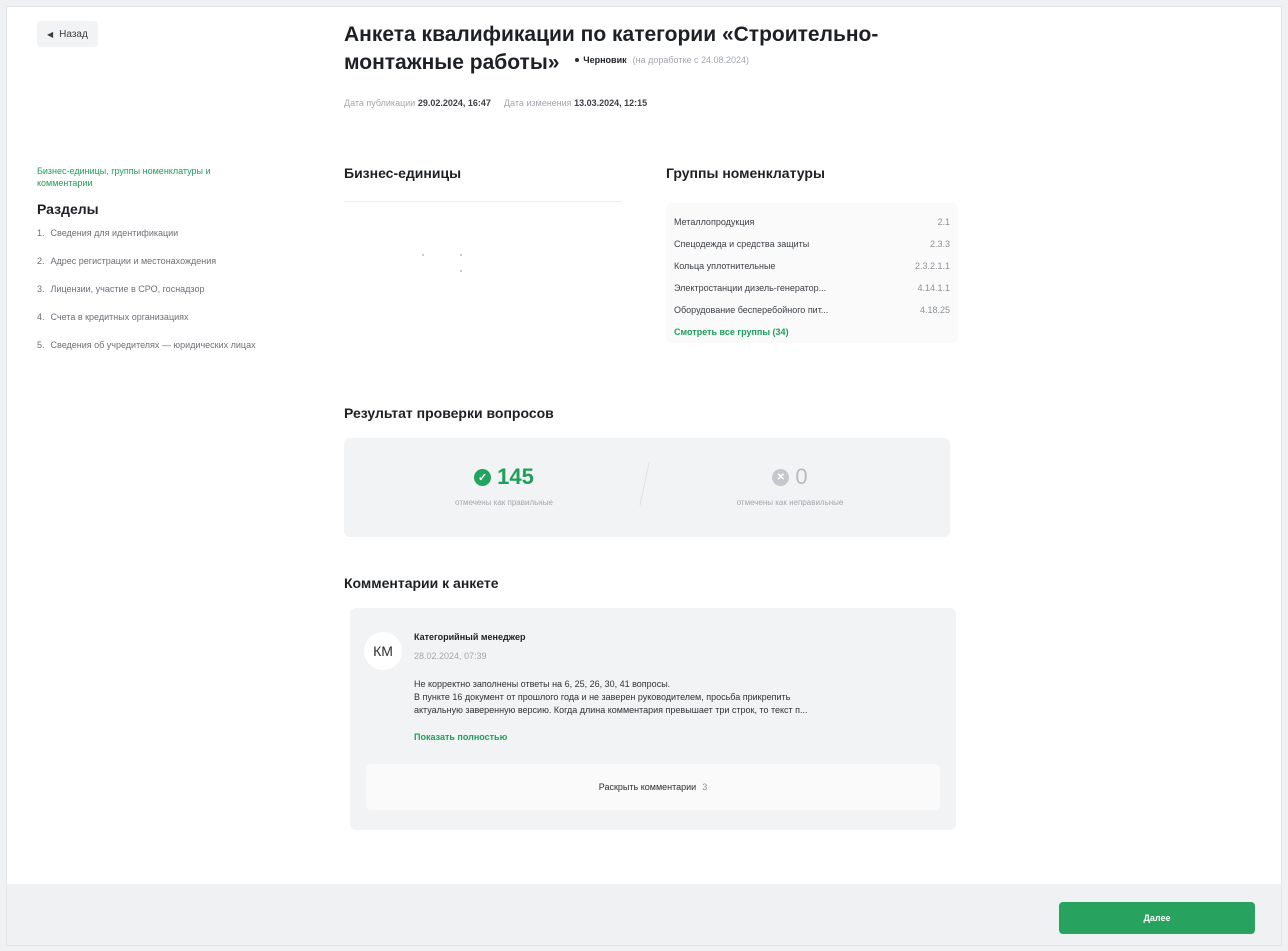  I want to click on next-button: Далее, so click(1157, 918).